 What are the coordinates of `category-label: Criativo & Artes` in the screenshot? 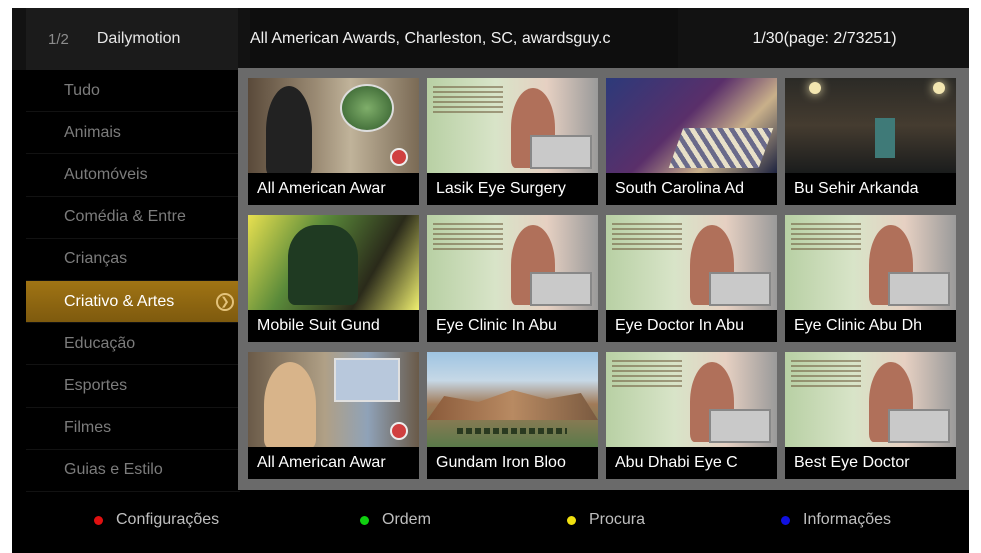 It's located at (119, 301).